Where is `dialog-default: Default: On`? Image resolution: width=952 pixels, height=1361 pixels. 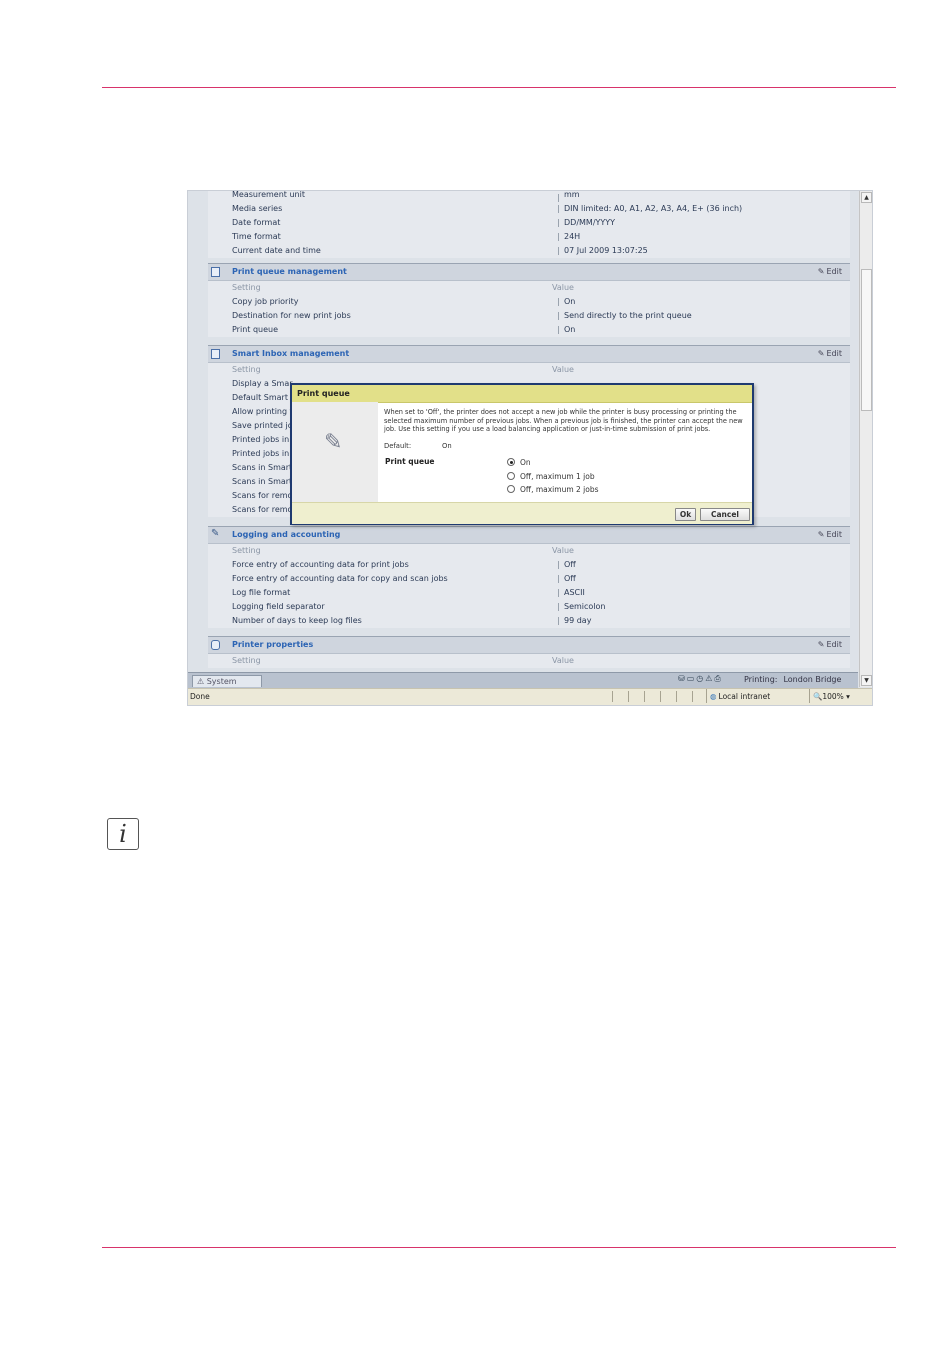
dialog-default: Default: On is located at coordinates (418, 446).